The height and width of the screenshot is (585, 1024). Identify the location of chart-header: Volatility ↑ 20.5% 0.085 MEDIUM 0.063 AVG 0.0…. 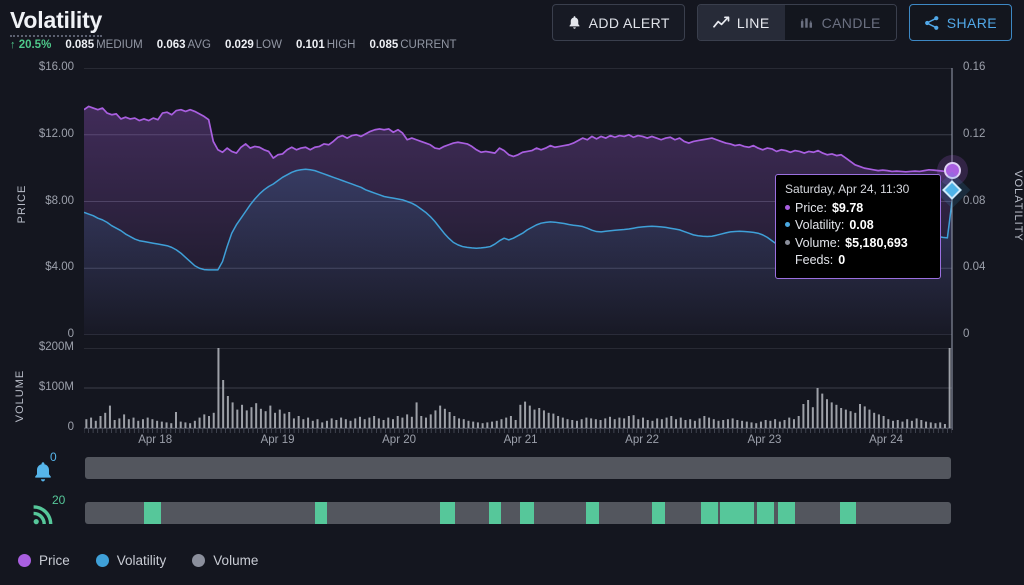
(512, 28).